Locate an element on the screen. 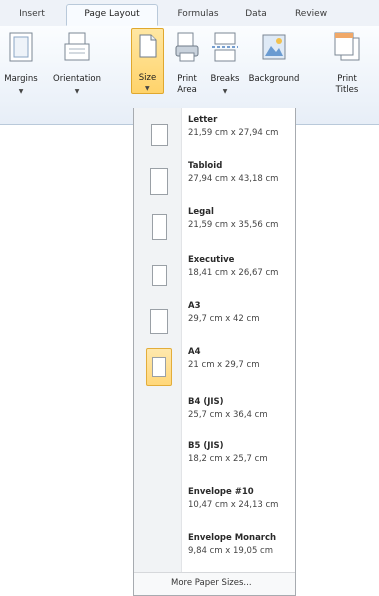 The image size is (379, 596). background-icon is located at coordinates (274, 49).